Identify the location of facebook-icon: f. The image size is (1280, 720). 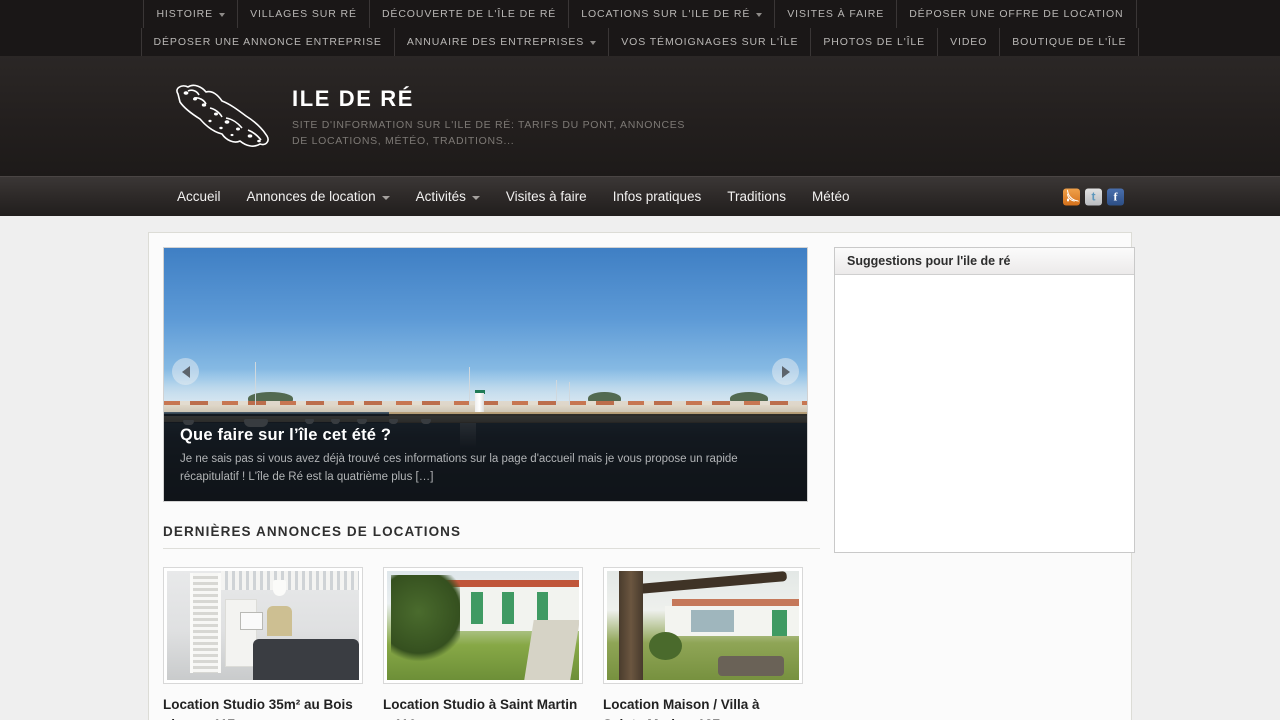
(1115, 196).